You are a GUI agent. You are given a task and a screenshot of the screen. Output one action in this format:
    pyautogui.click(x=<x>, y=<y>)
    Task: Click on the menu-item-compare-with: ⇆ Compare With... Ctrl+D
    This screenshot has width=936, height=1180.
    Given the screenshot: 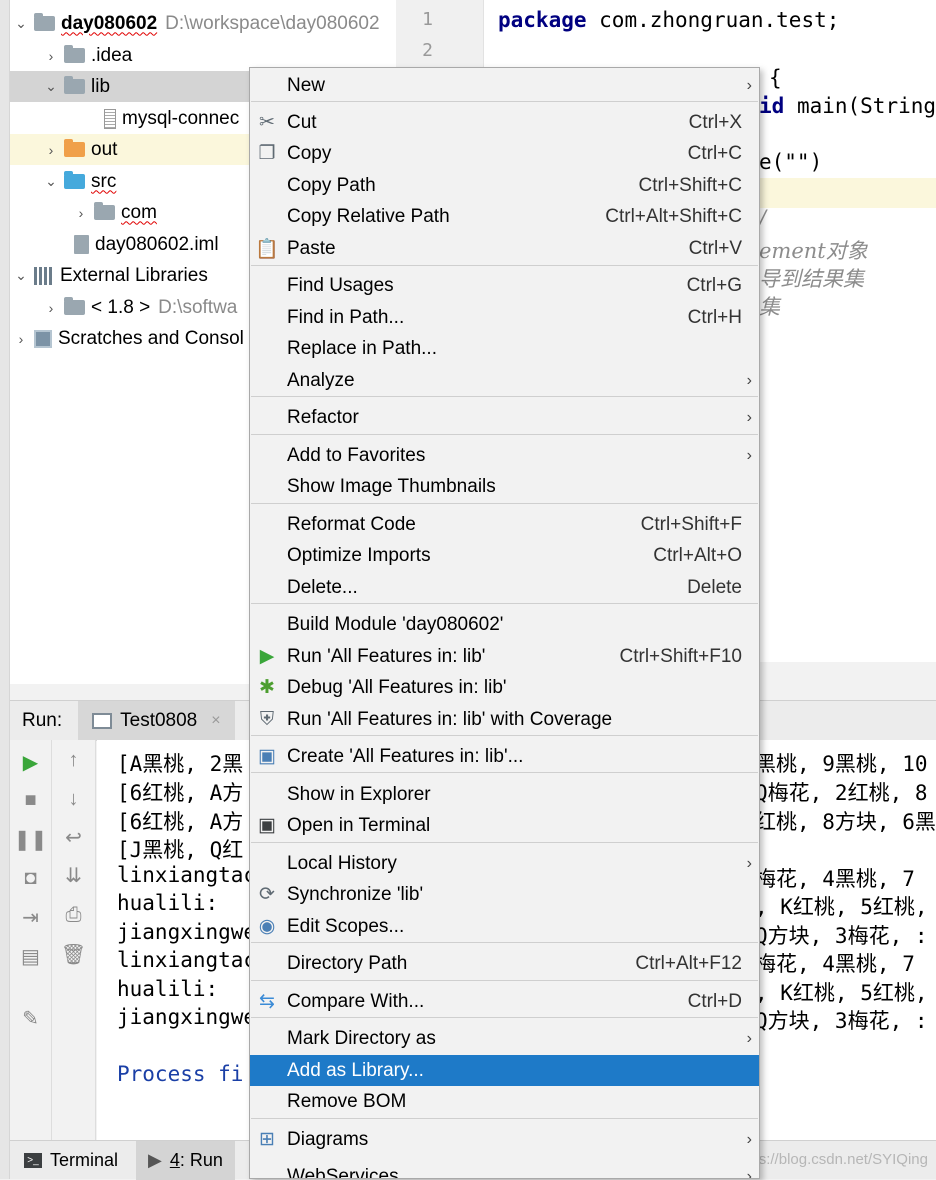 What is the action you would take?
    pyautogui.click(x=504, y=1001)
    